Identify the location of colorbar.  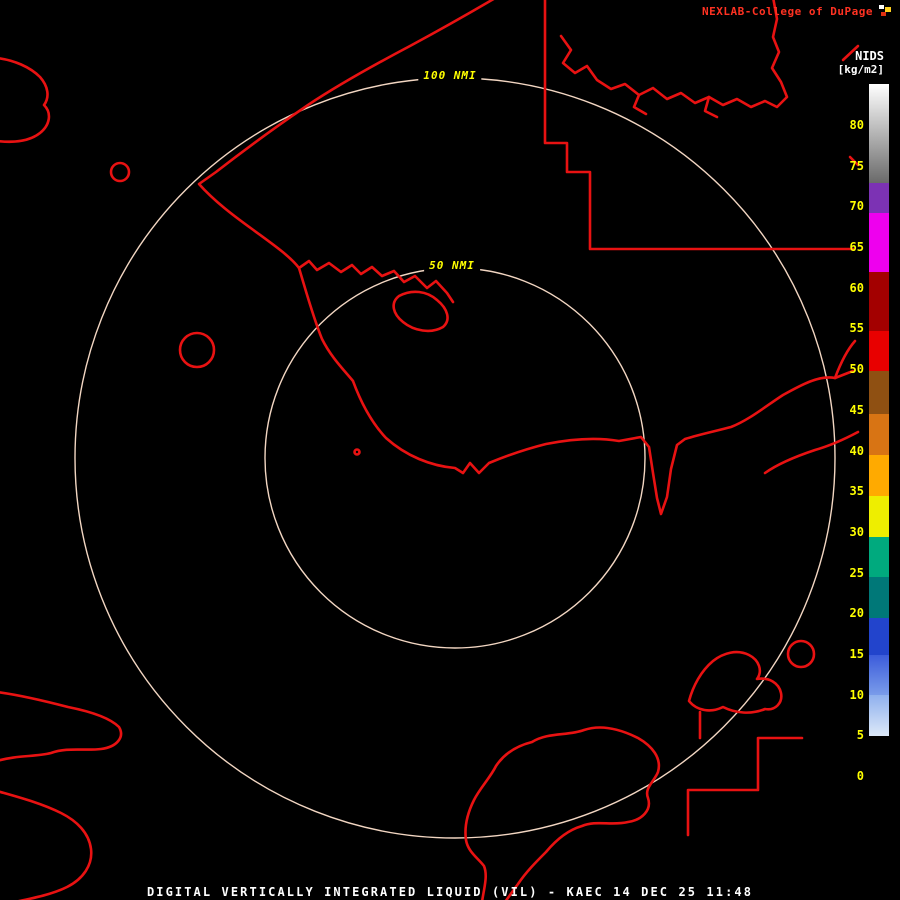
(879, 438).